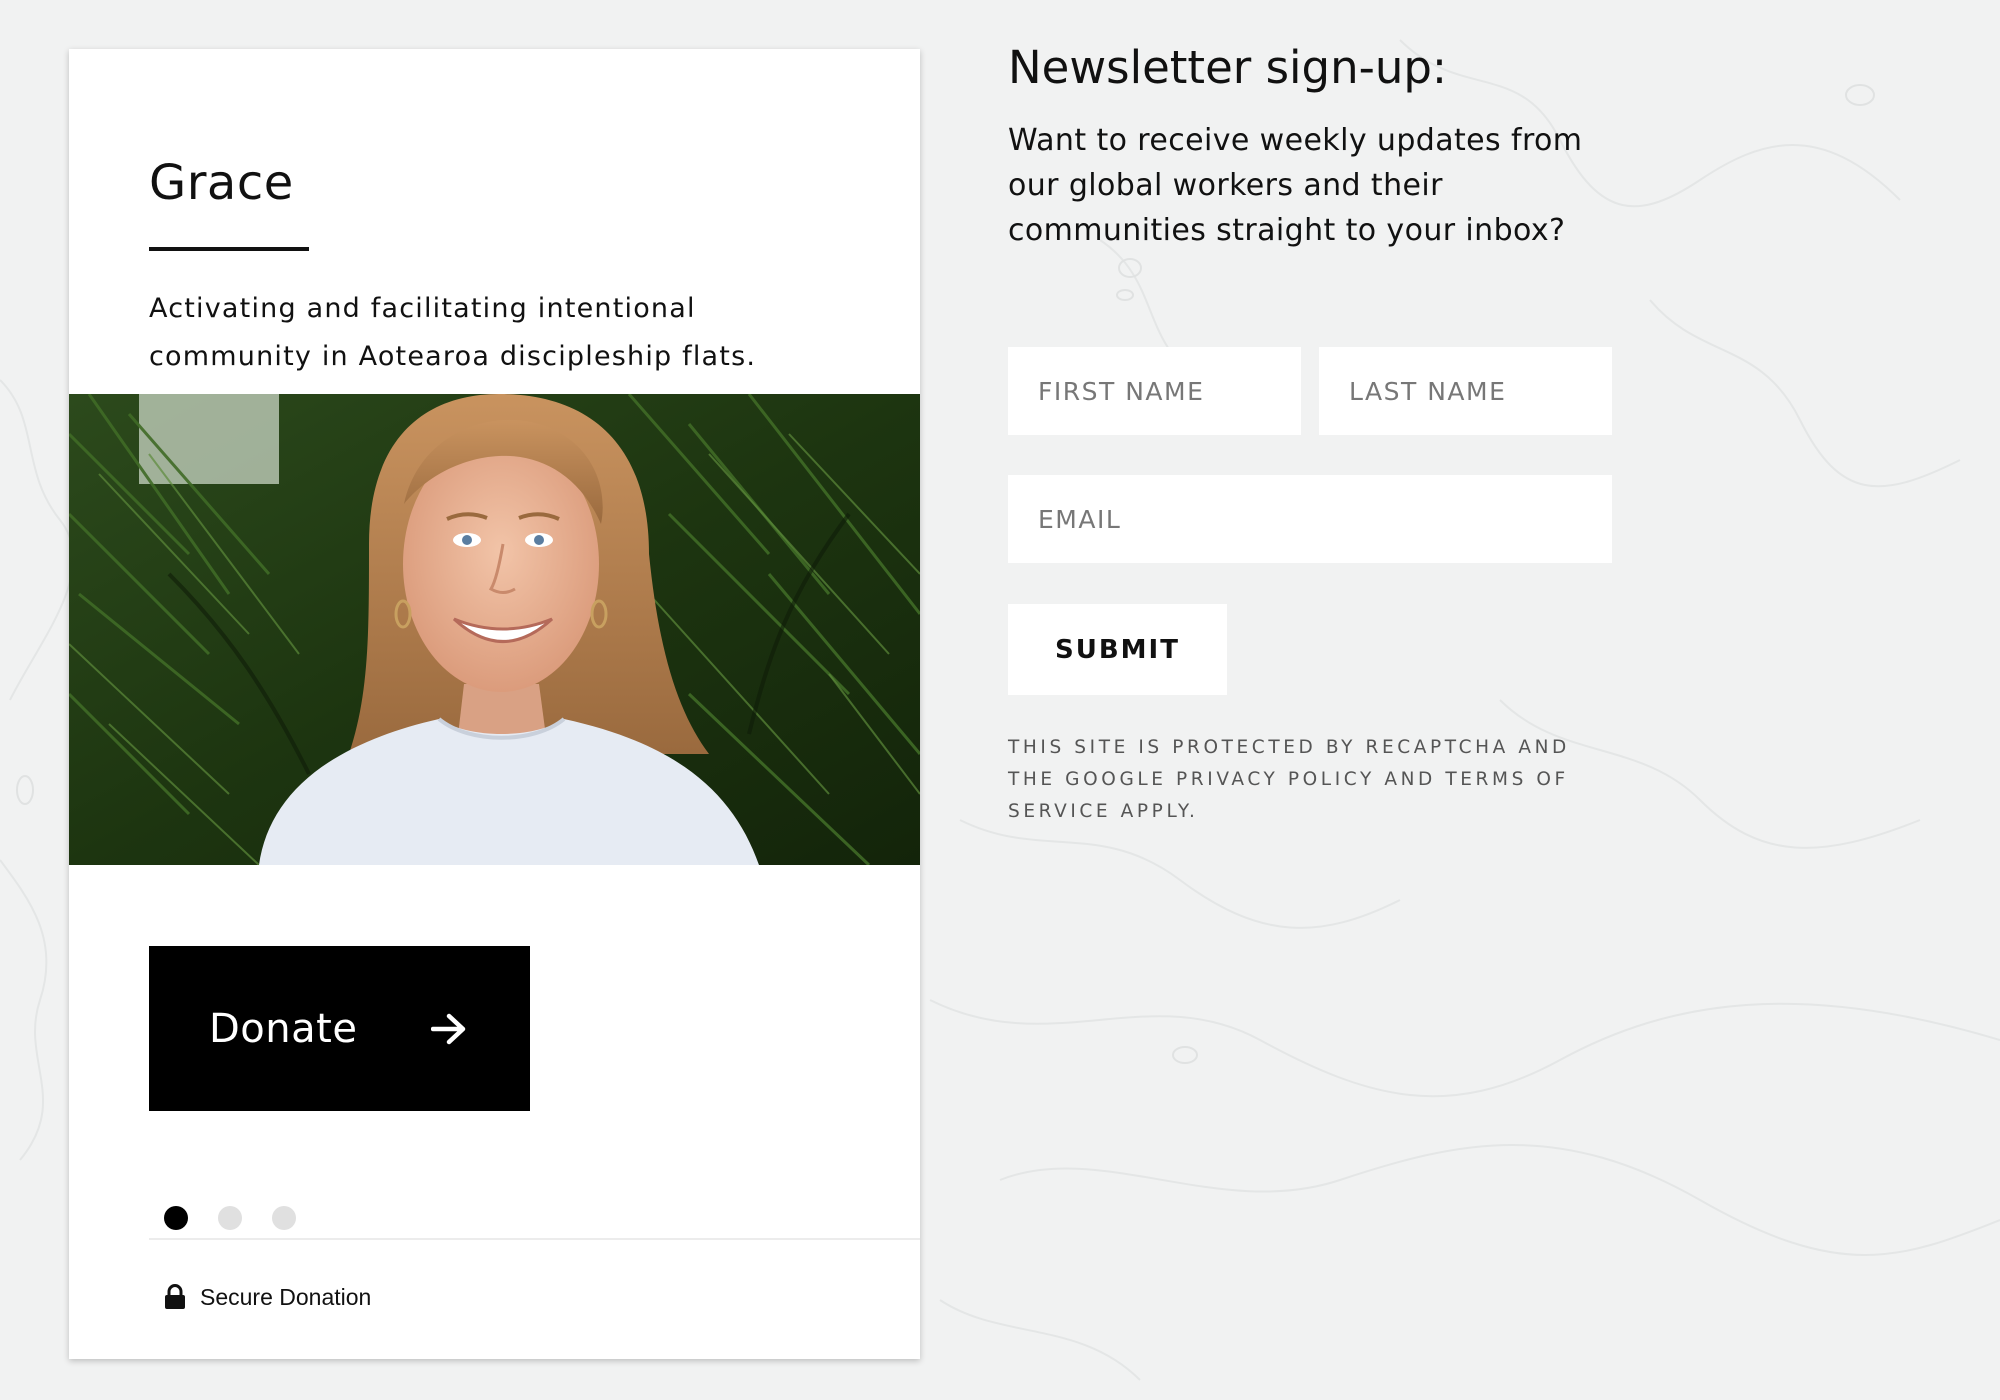  Describe the element at coordinates (448, 1028) in the screenshot. I see `arrow-right-icon` at that location.